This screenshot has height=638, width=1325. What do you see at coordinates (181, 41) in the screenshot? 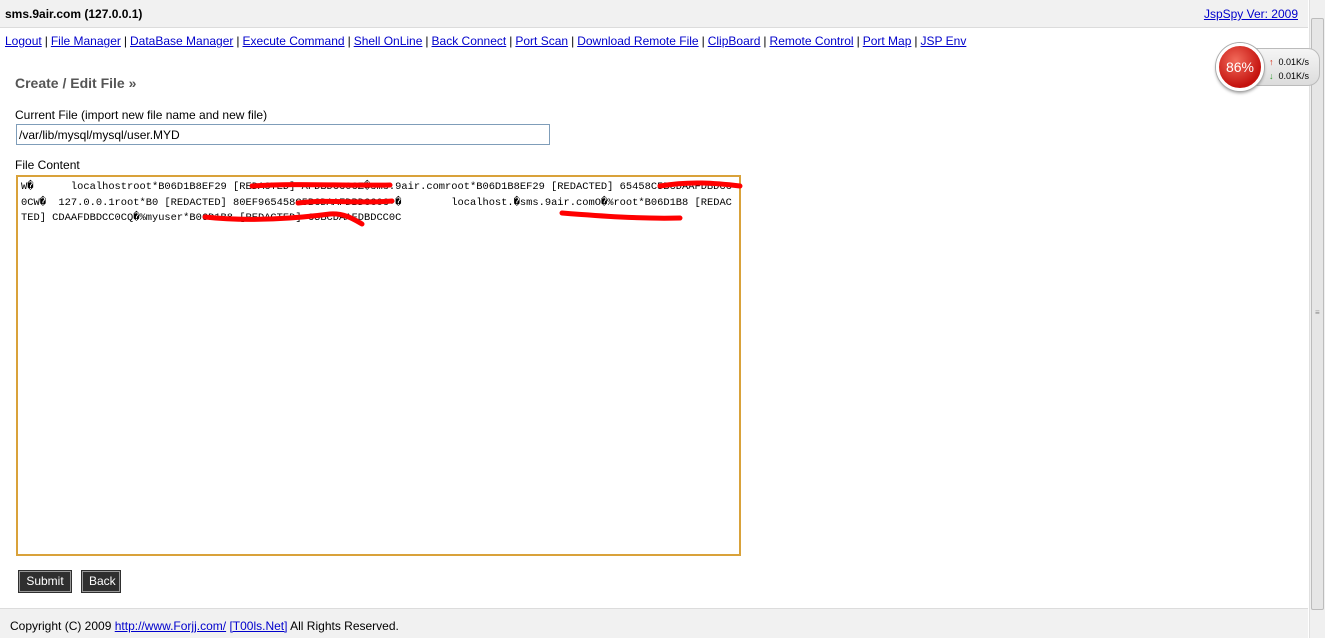
I see `nav-database-manager: DataBase Manager` at bounding box center [181, 41].